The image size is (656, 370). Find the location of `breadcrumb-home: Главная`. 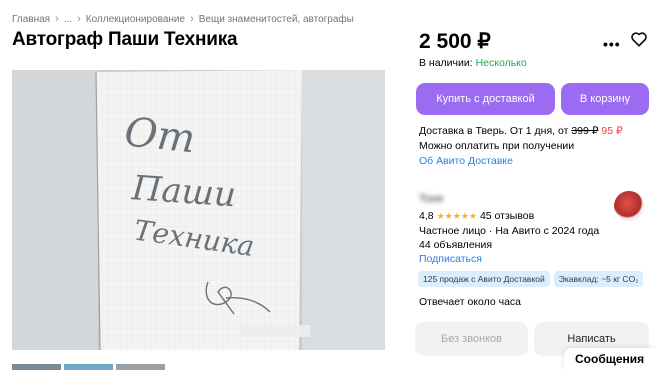

breadcrumb-home: Главная is located at coordinates (31, 19).